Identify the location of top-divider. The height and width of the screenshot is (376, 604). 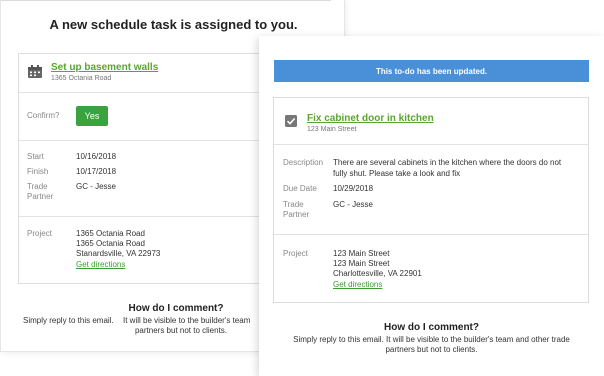
(166, 0).